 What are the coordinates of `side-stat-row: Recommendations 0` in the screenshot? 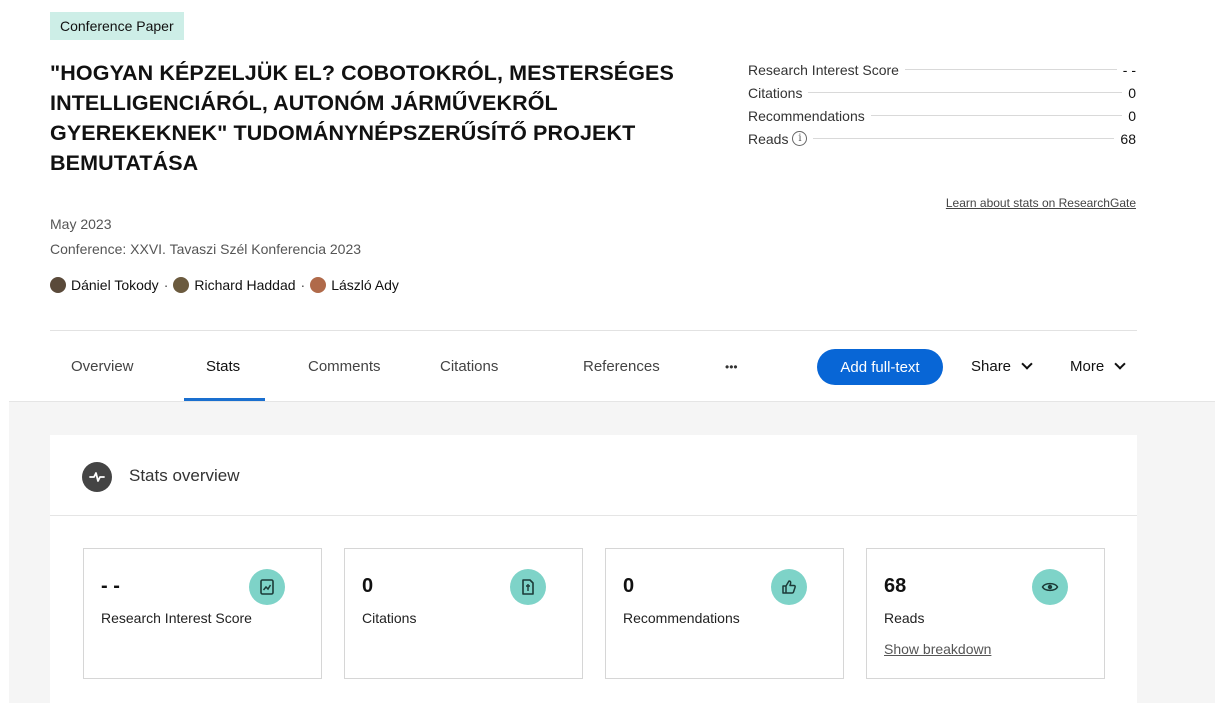 It's located at (942, 115).